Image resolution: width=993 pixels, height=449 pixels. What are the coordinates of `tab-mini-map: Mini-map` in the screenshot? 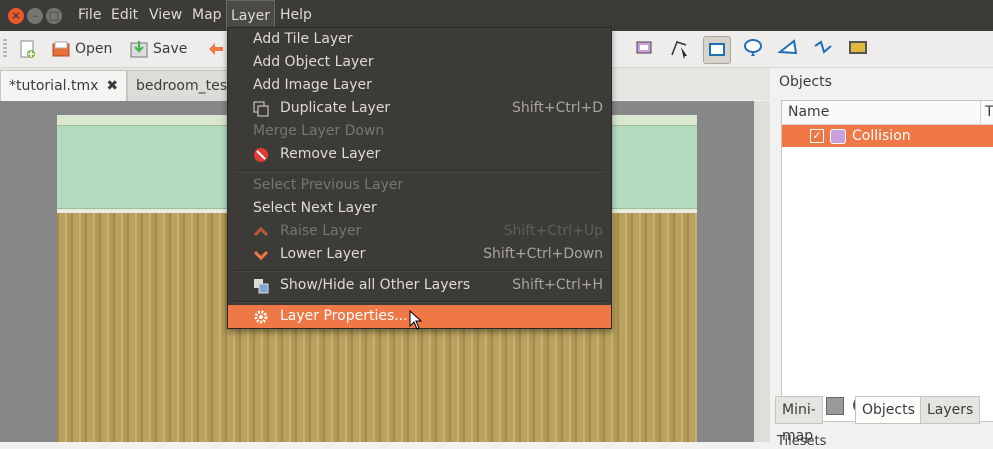 It's located at (799, 420).